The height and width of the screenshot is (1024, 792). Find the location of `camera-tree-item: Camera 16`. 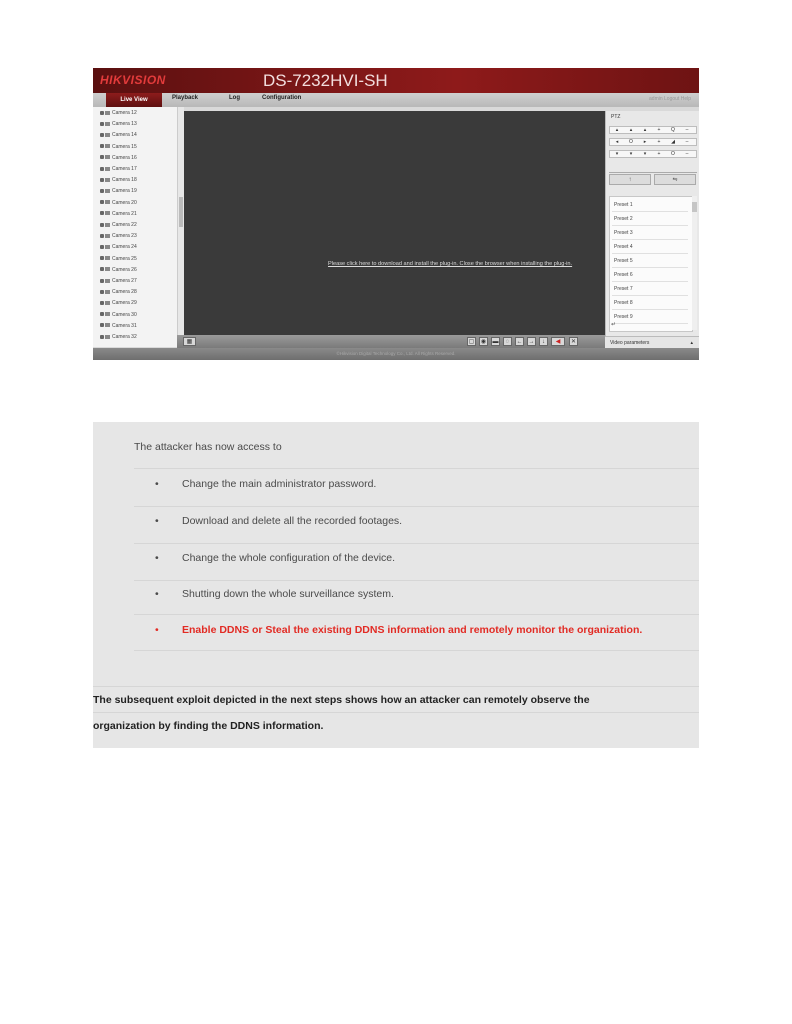

camera-tree-item: Camera 16 is located at coordinates (135, 158).